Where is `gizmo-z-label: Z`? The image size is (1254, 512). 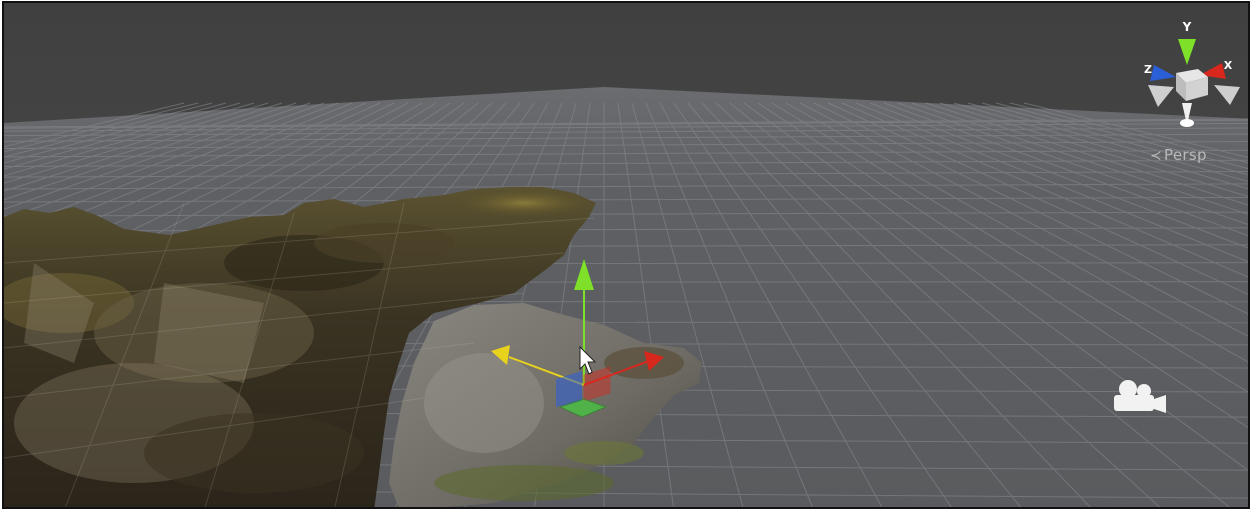
gizmo-z-label: Z is located at coordinates (1148, 69).